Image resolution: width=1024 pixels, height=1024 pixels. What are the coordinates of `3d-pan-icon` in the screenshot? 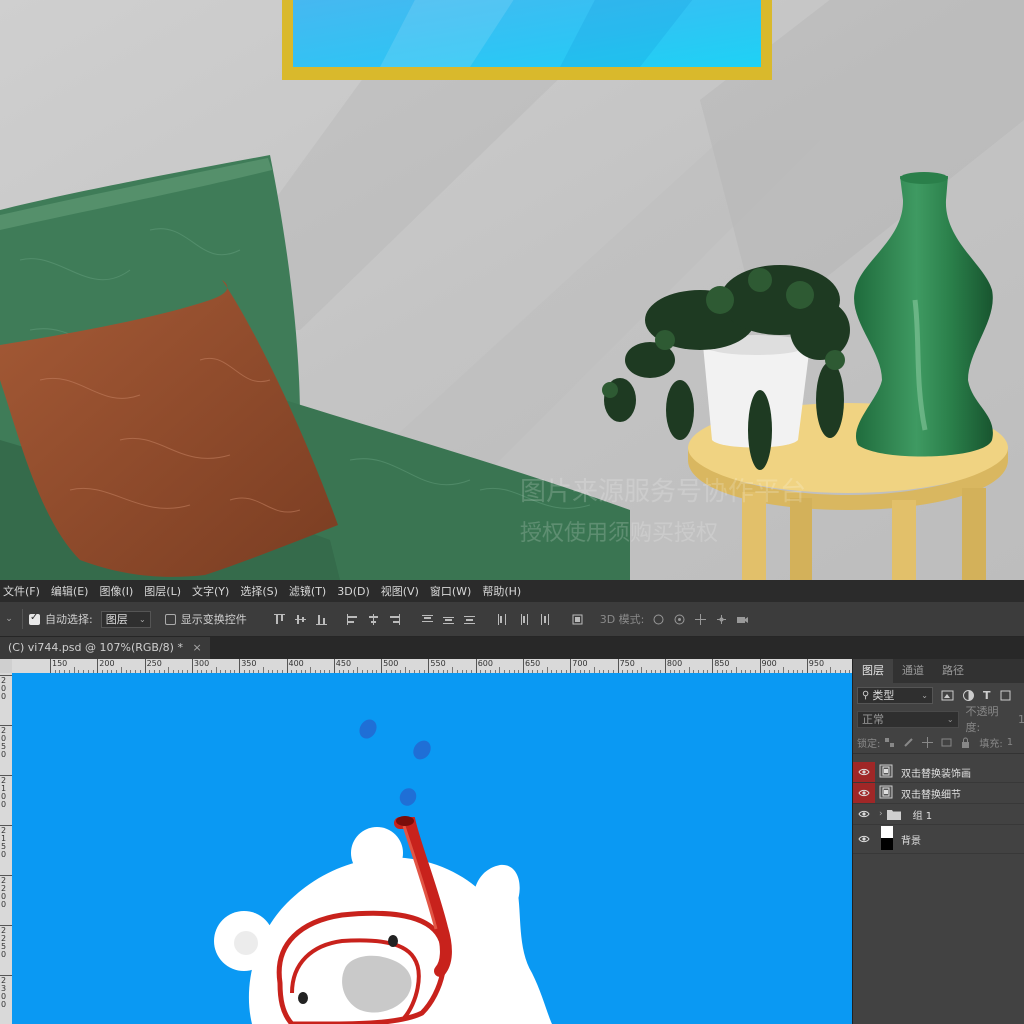 It's located at (700, 619).